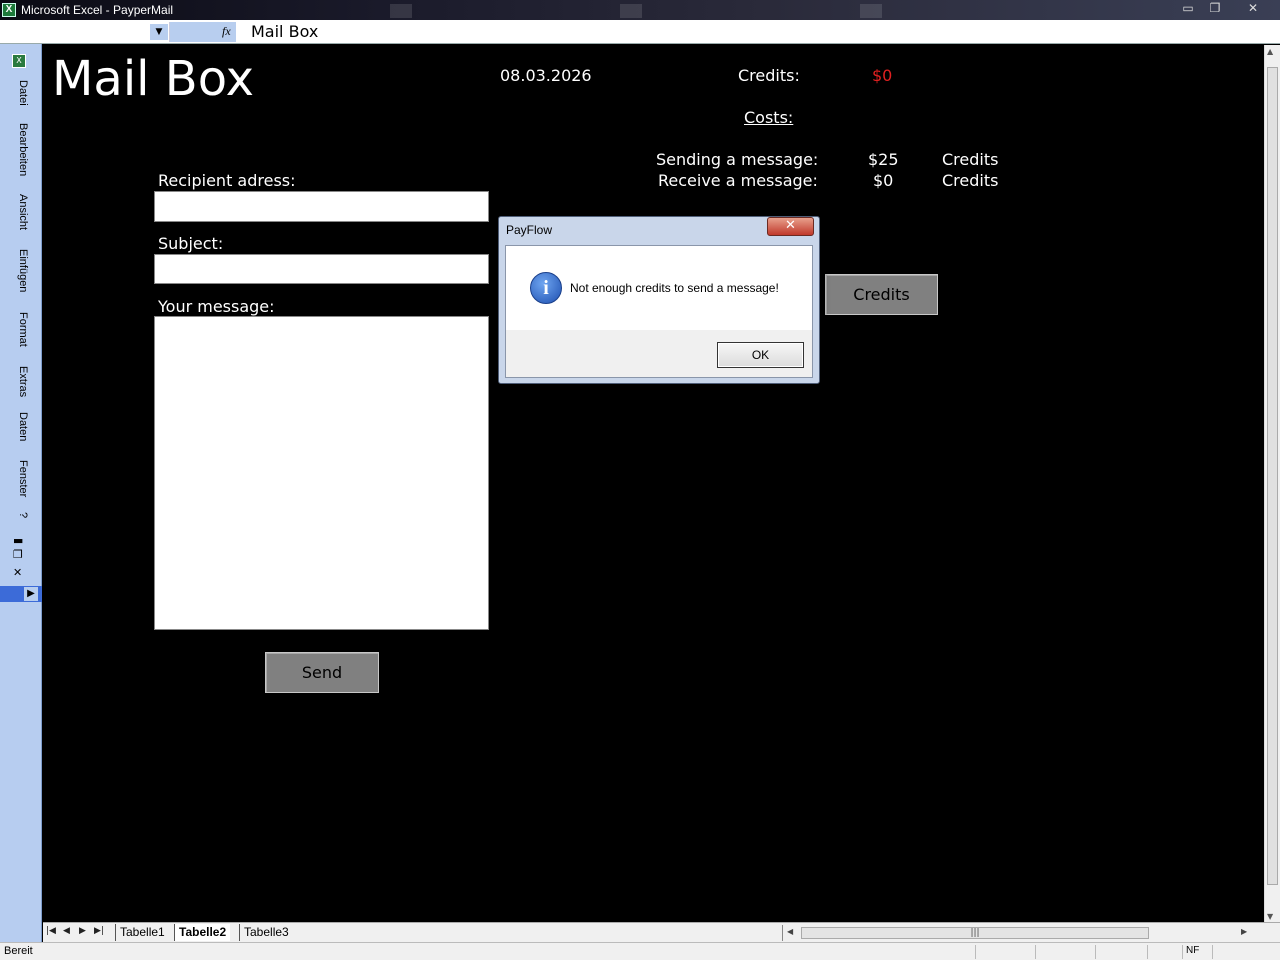 This screenshot has height=960, width=1280. Describe the element at coordinates (769, 117) in the screenshot. I see `costs-label: Costs:` at that location.